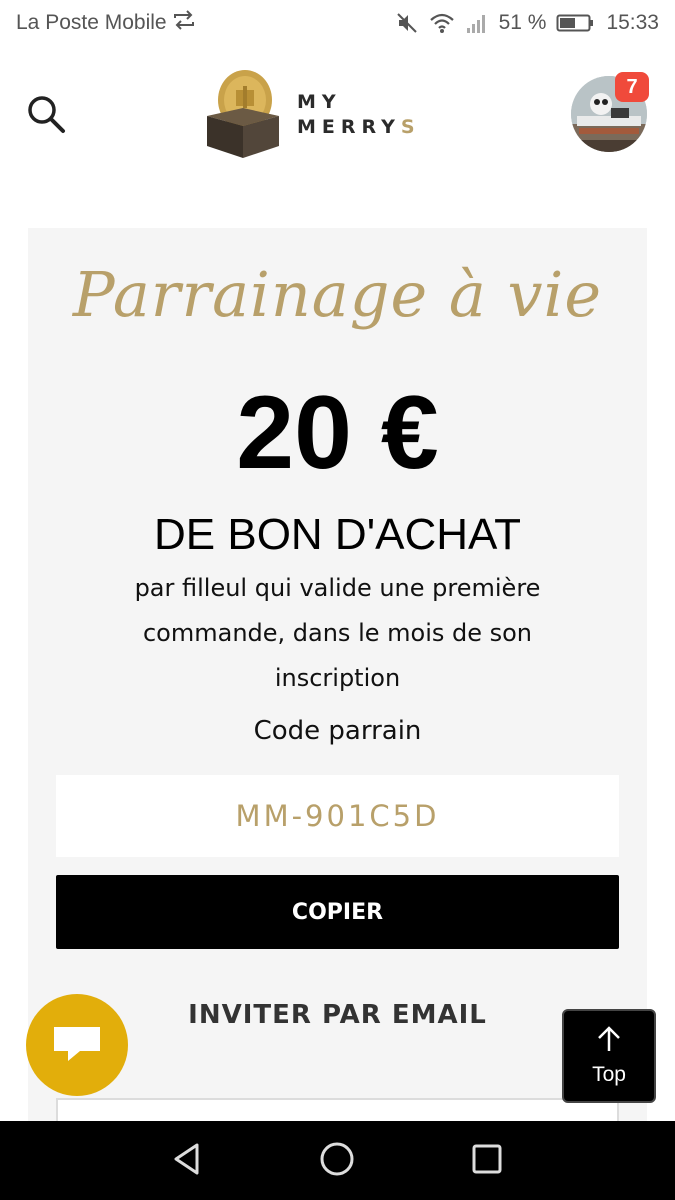 Image resolution: width=675 pixels, height=1200 pixels. Describe the element at coordinates (337, 23) in the screenshot. I see `status-bar: La Poste Mobile 51 % 15:33` at that location.